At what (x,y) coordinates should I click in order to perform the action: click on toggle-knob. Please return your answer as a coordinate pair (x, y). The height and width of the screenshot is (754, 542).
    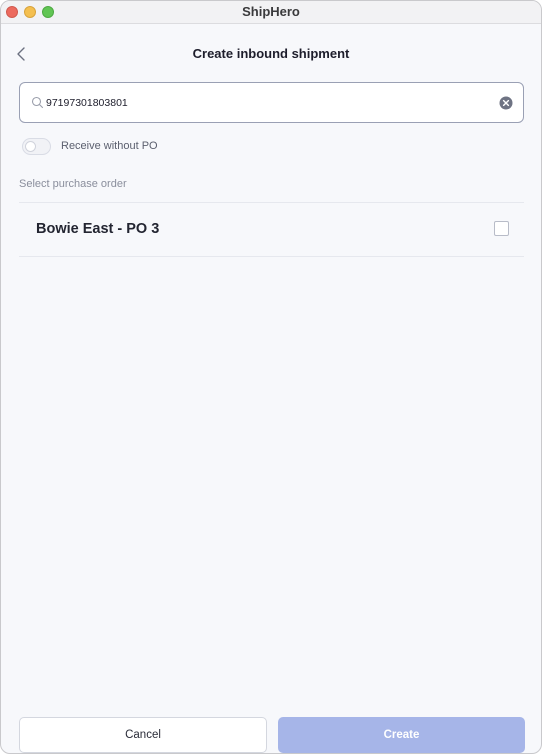
    Looking at the image, I should click on (30, 146).